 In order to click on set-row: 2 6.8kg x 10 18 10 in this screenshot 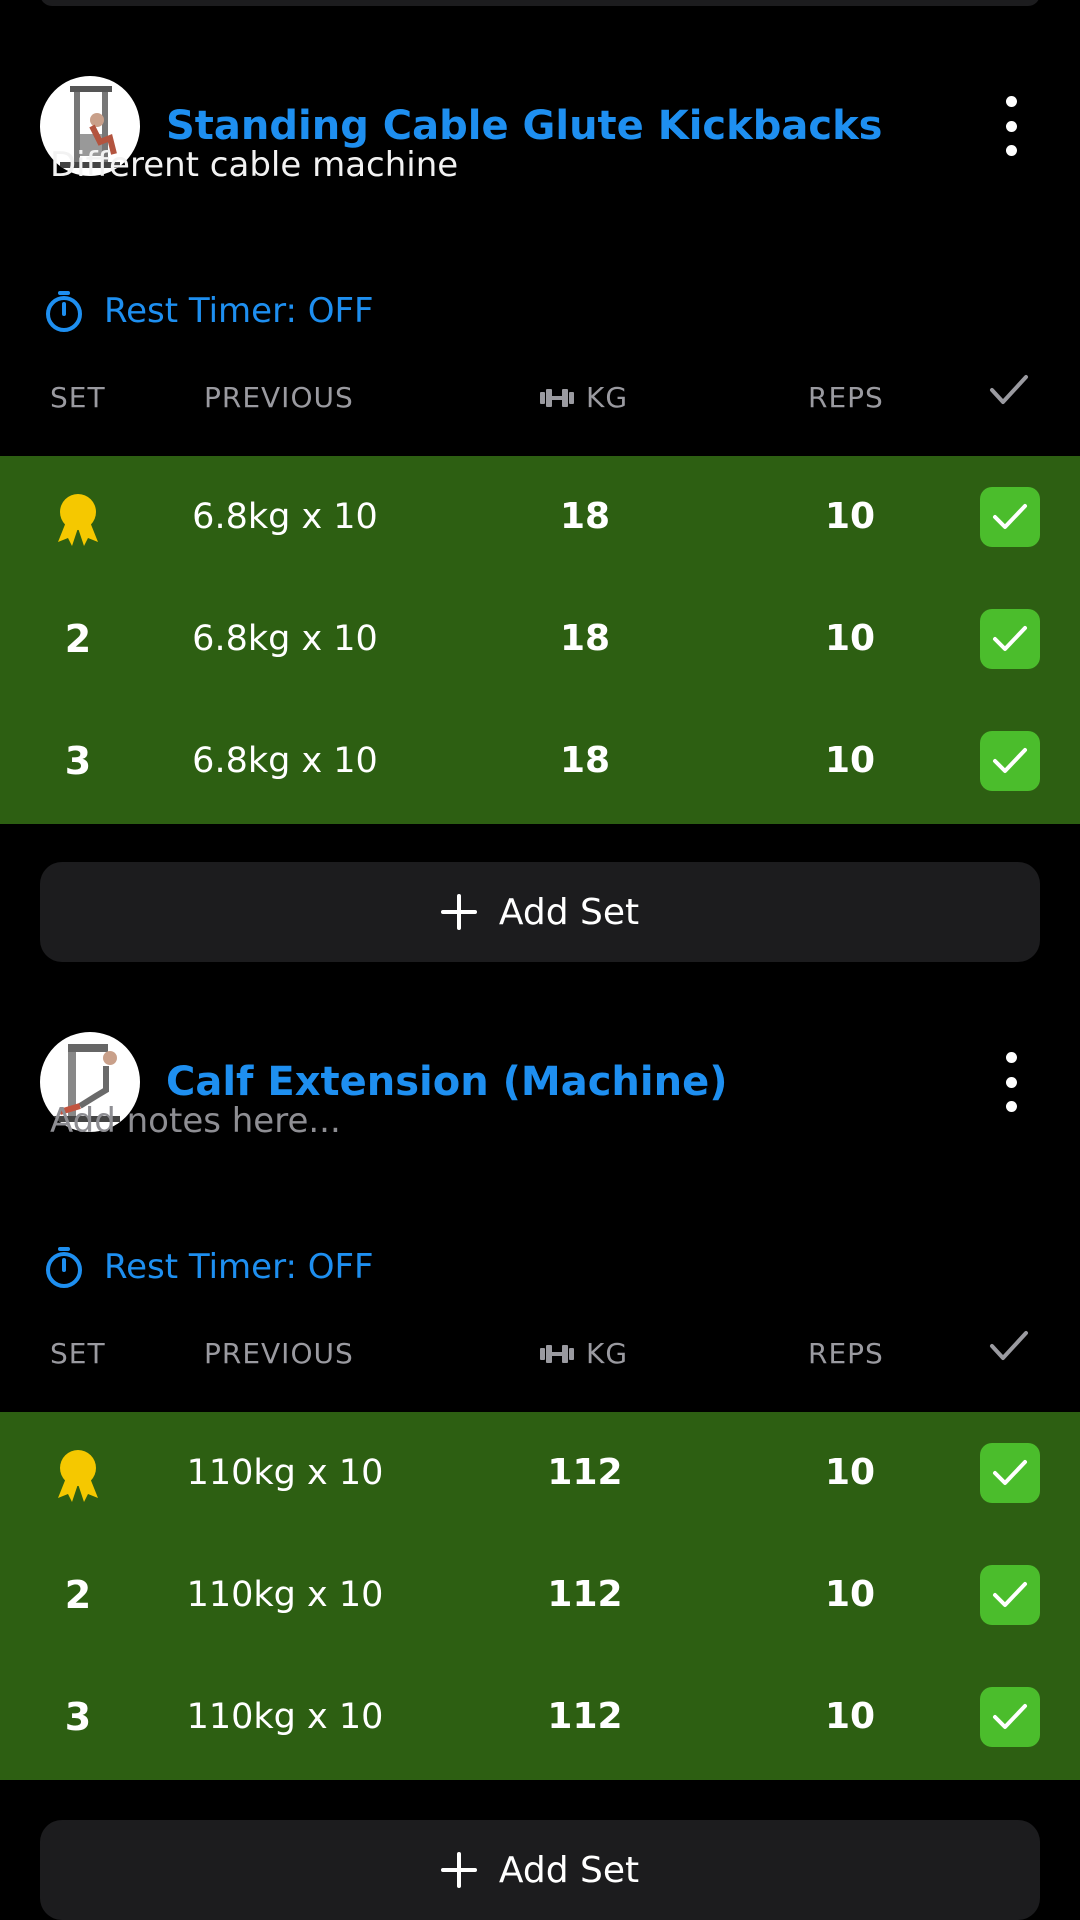, I will do `click(540, 639)`.